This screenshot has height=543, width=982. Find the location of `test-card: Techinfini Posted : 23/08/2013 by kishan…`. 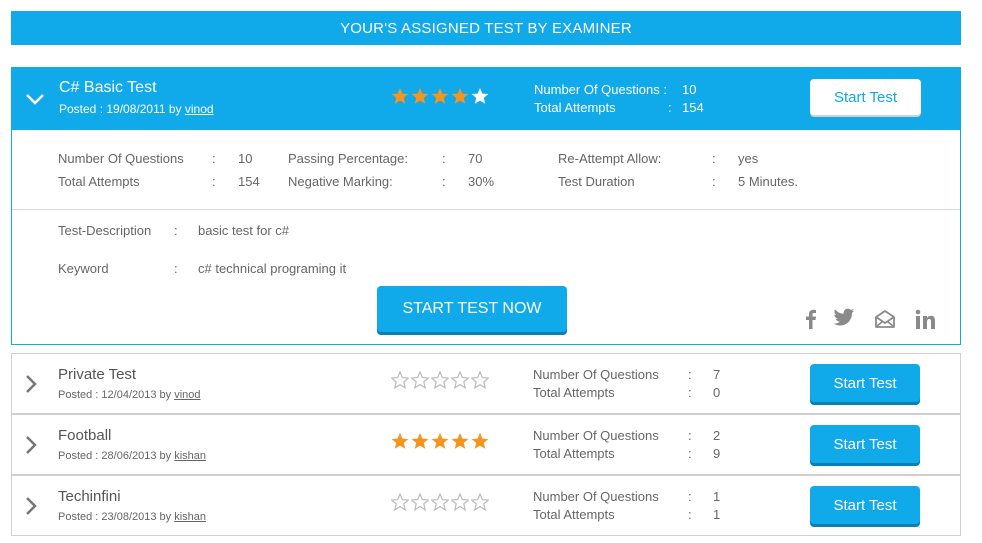

test-card: Techinfini Posted : 23/08/2013 by kishan… is located at coordinates (486, 505).